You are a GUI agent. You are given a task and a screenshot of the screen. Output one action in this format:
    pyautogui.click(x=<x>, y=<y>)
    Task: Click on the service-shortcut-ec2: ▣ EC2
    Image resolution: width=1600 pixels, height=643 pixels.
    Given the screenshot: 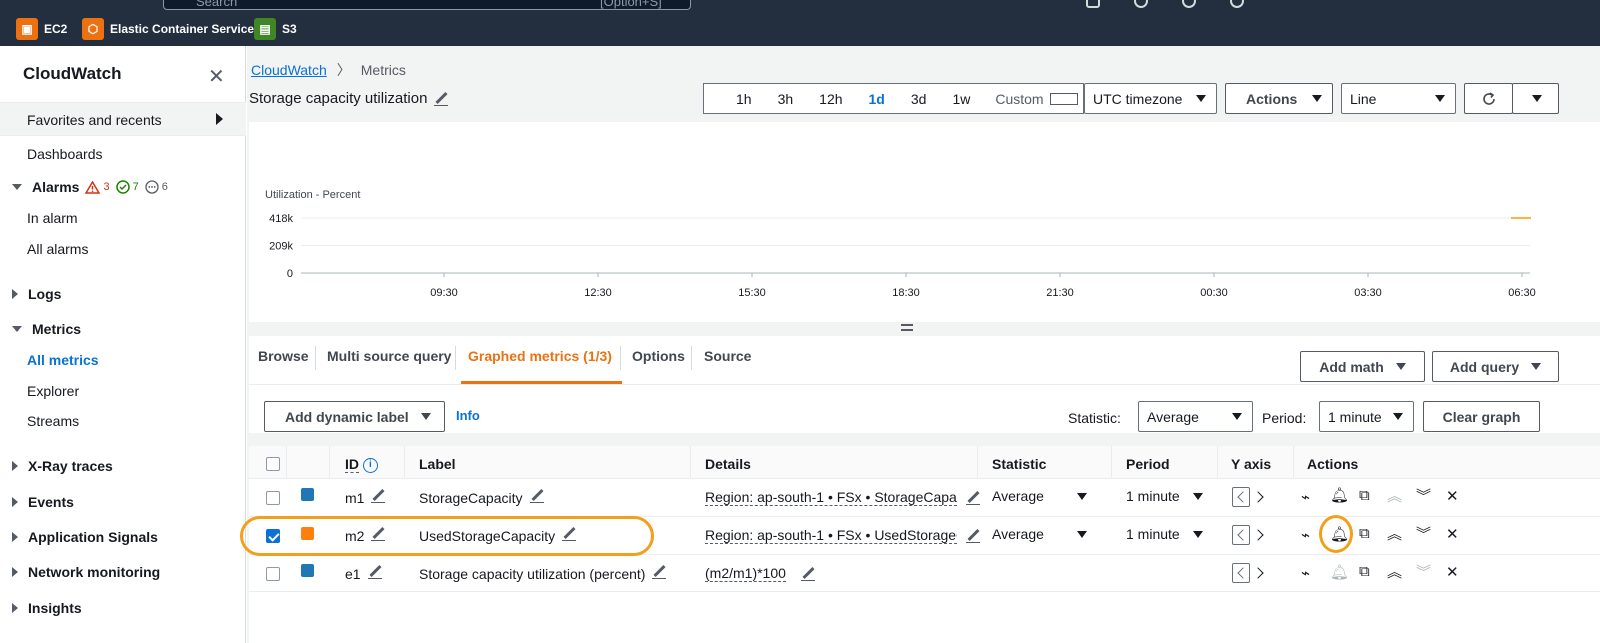 What is the action you would take?
    pyautogui.click(x=41, y=29)
    